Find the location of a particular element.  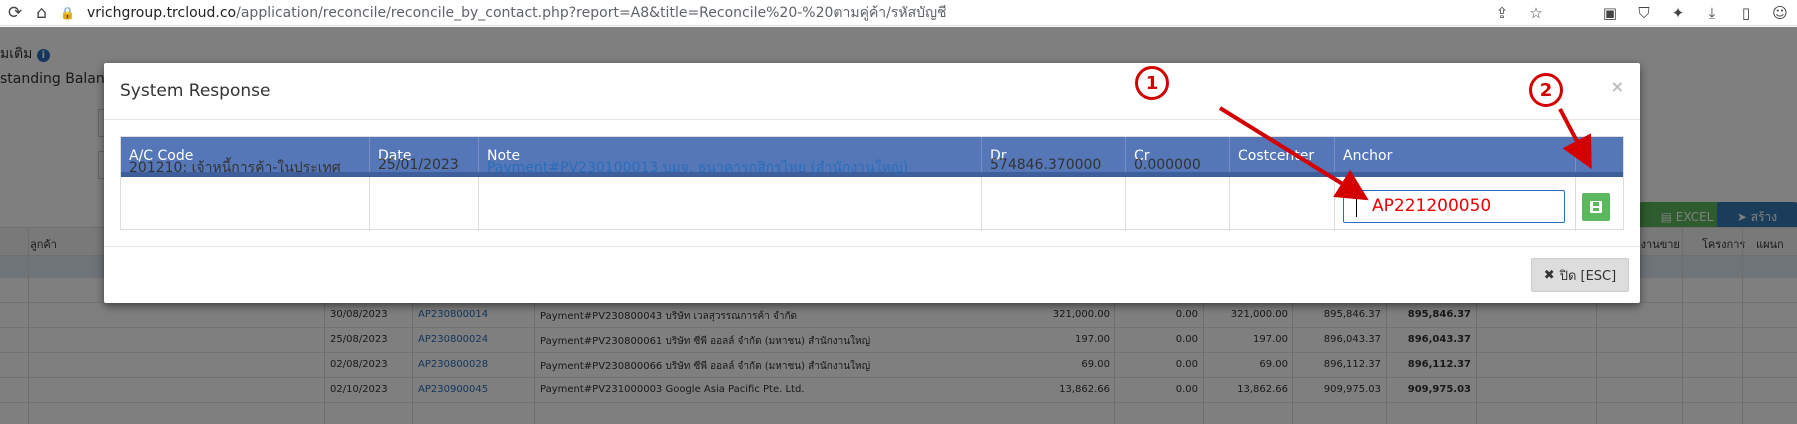

floppy-disk-icon is located at coordinates (1596, 207).